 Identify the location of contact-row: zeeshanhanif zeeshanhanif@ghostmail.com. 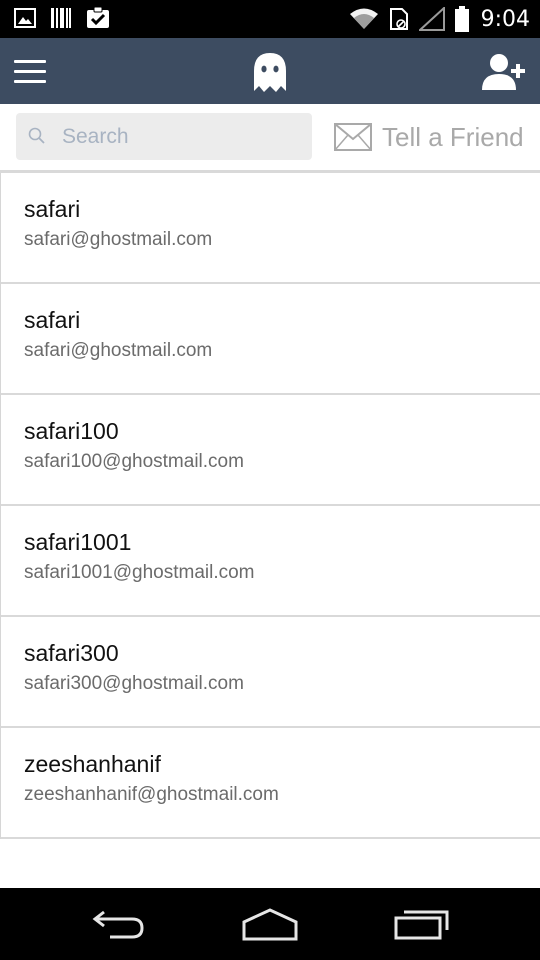
(270, 783).